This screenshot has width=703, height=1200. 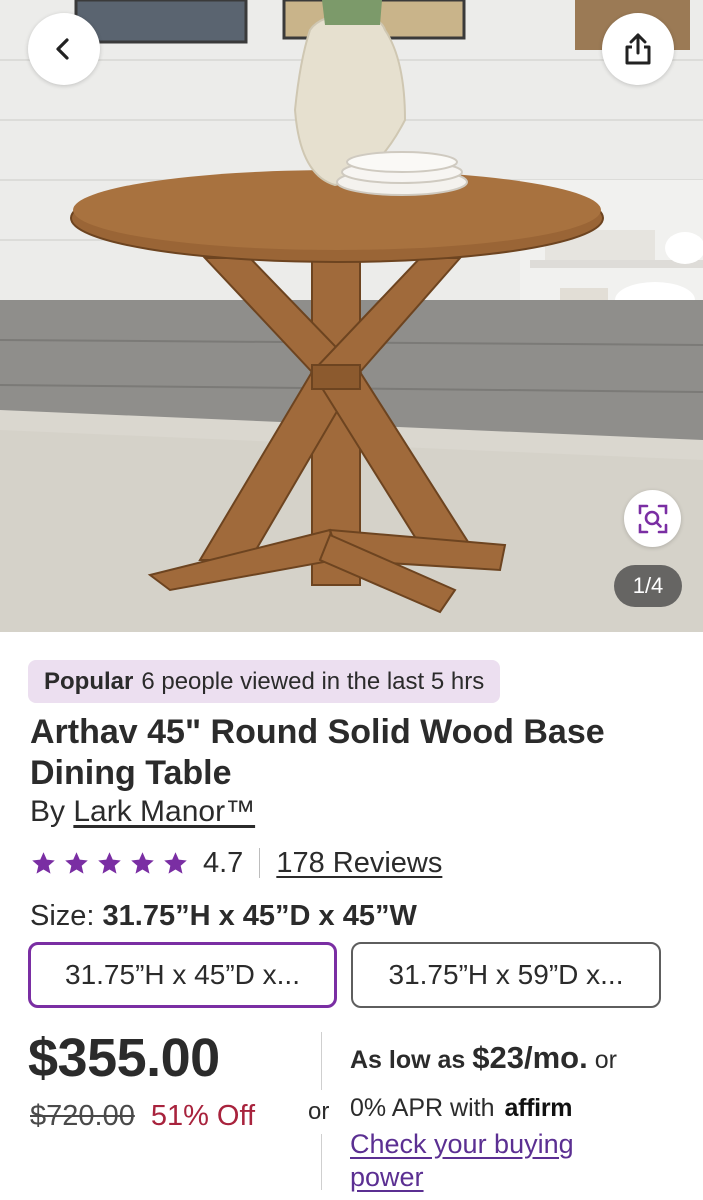 I want to click on brand-line: By Lark Manor™, so click(x=142, y=812).